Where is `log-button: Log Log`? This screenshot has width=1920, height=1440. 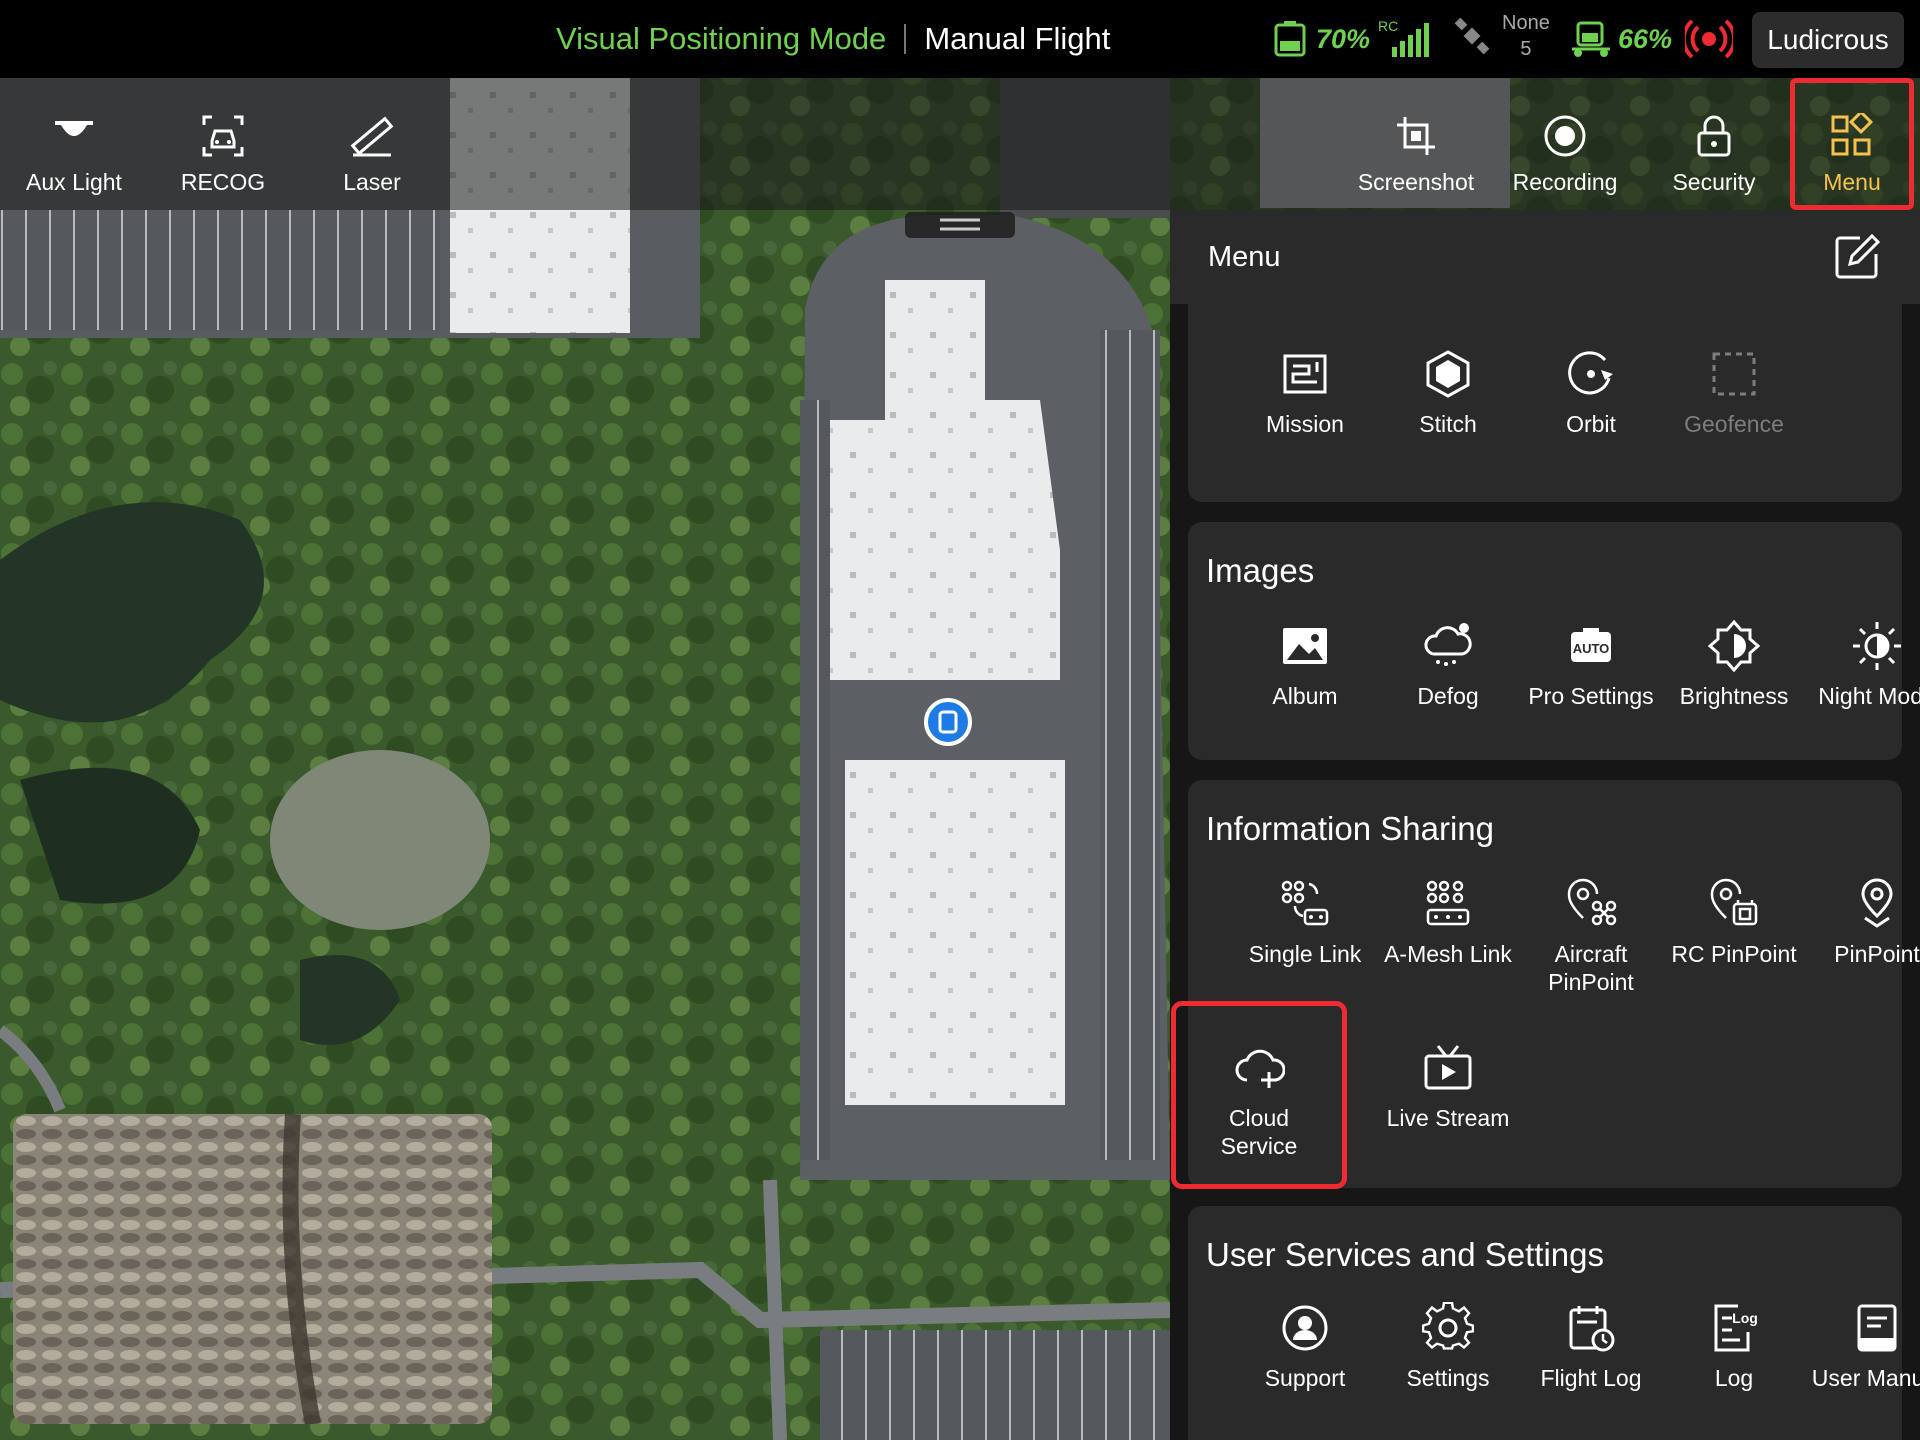
log-button: Log Log is located at coordinates (1734, 1347).